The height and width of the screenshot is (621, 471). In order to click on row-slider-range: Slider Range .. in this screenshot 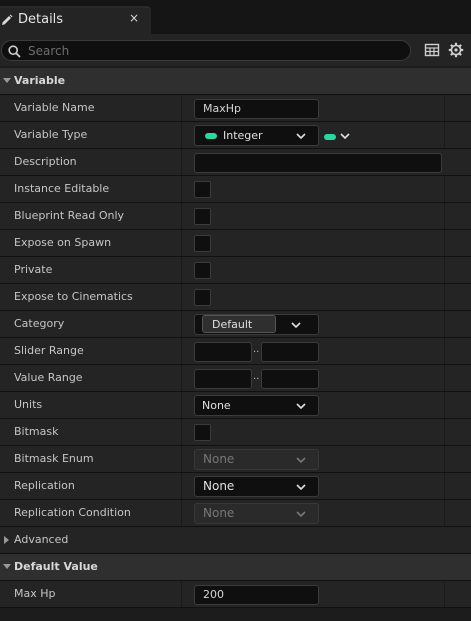, I will do `click(235, 351)`.